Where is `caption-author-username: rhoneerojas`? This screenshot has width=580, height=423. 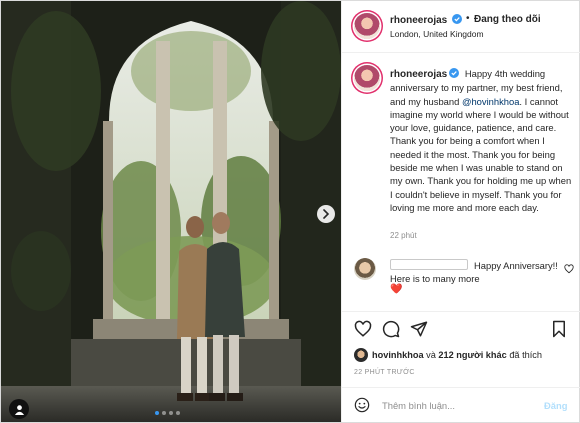
caption-author-username: rhoneerojas is located at coordinates (425, 74).